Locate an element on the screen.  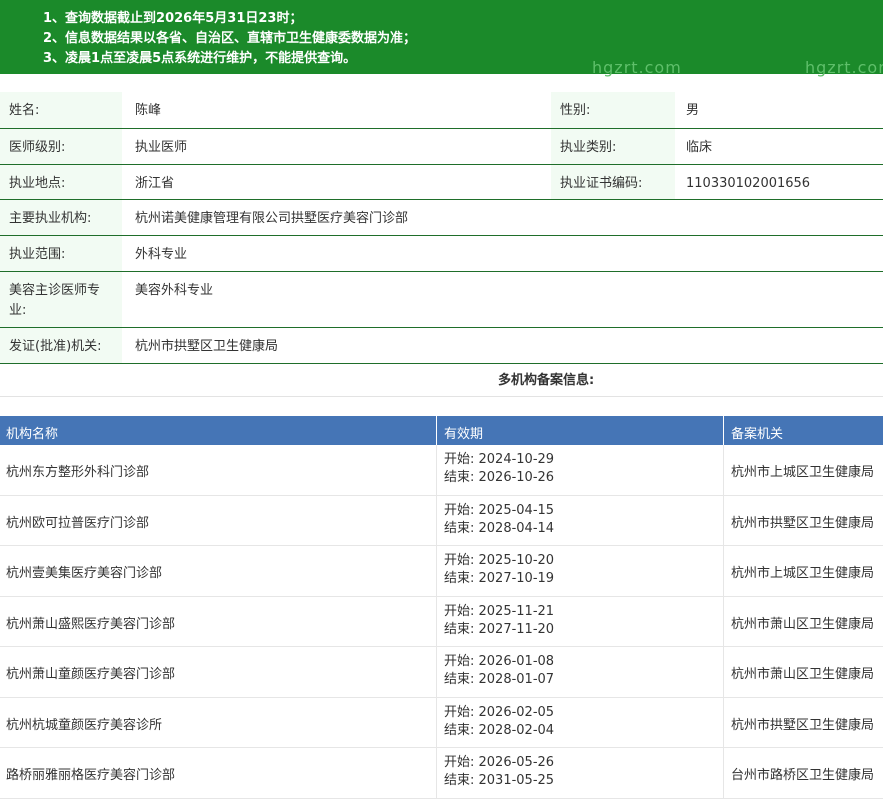
start-date: 开始: 2025-10-20 is located at coordinates (499, 560).